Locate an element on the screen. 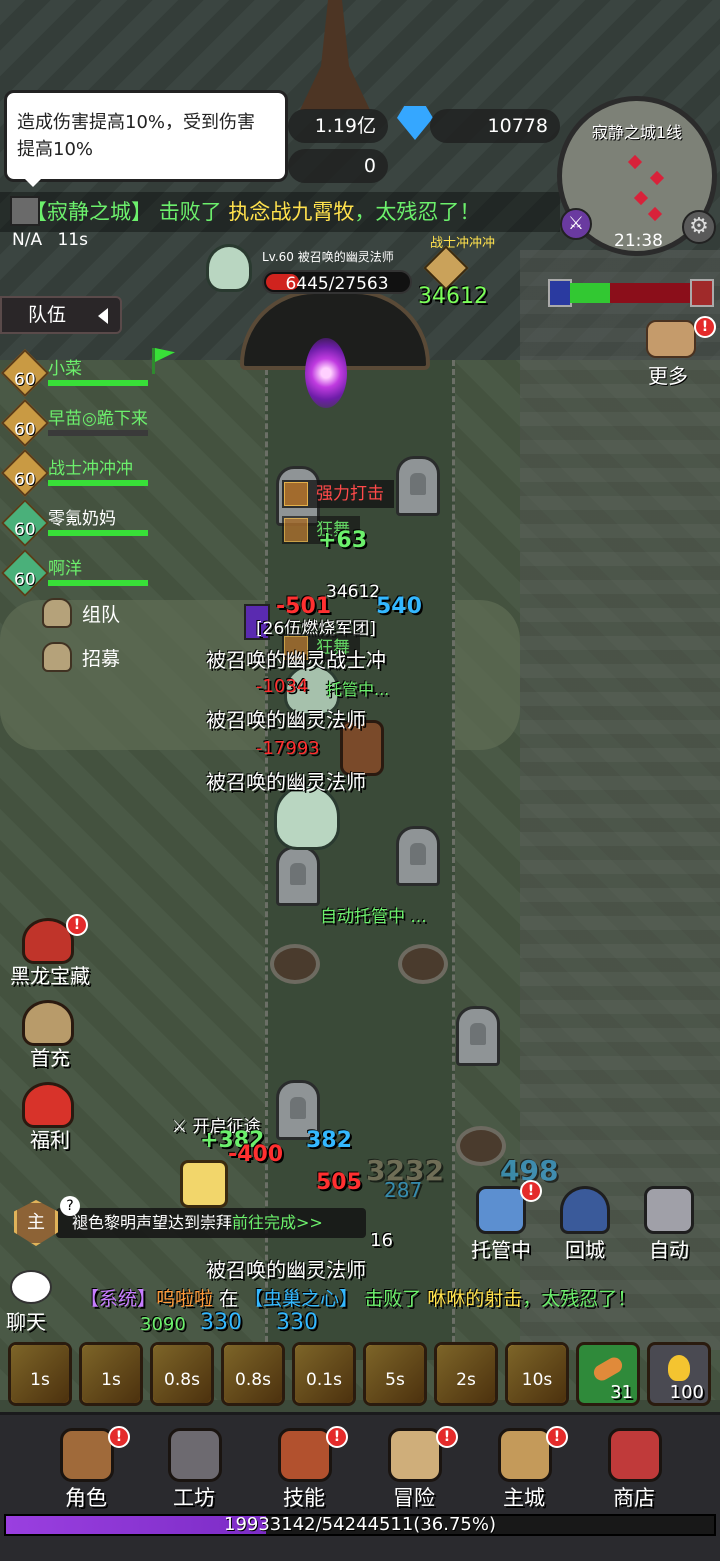 The width and height of the screenshot is (720, 1561). team-member: 60 零氪奶妈 is located at coordinates (79, 523).